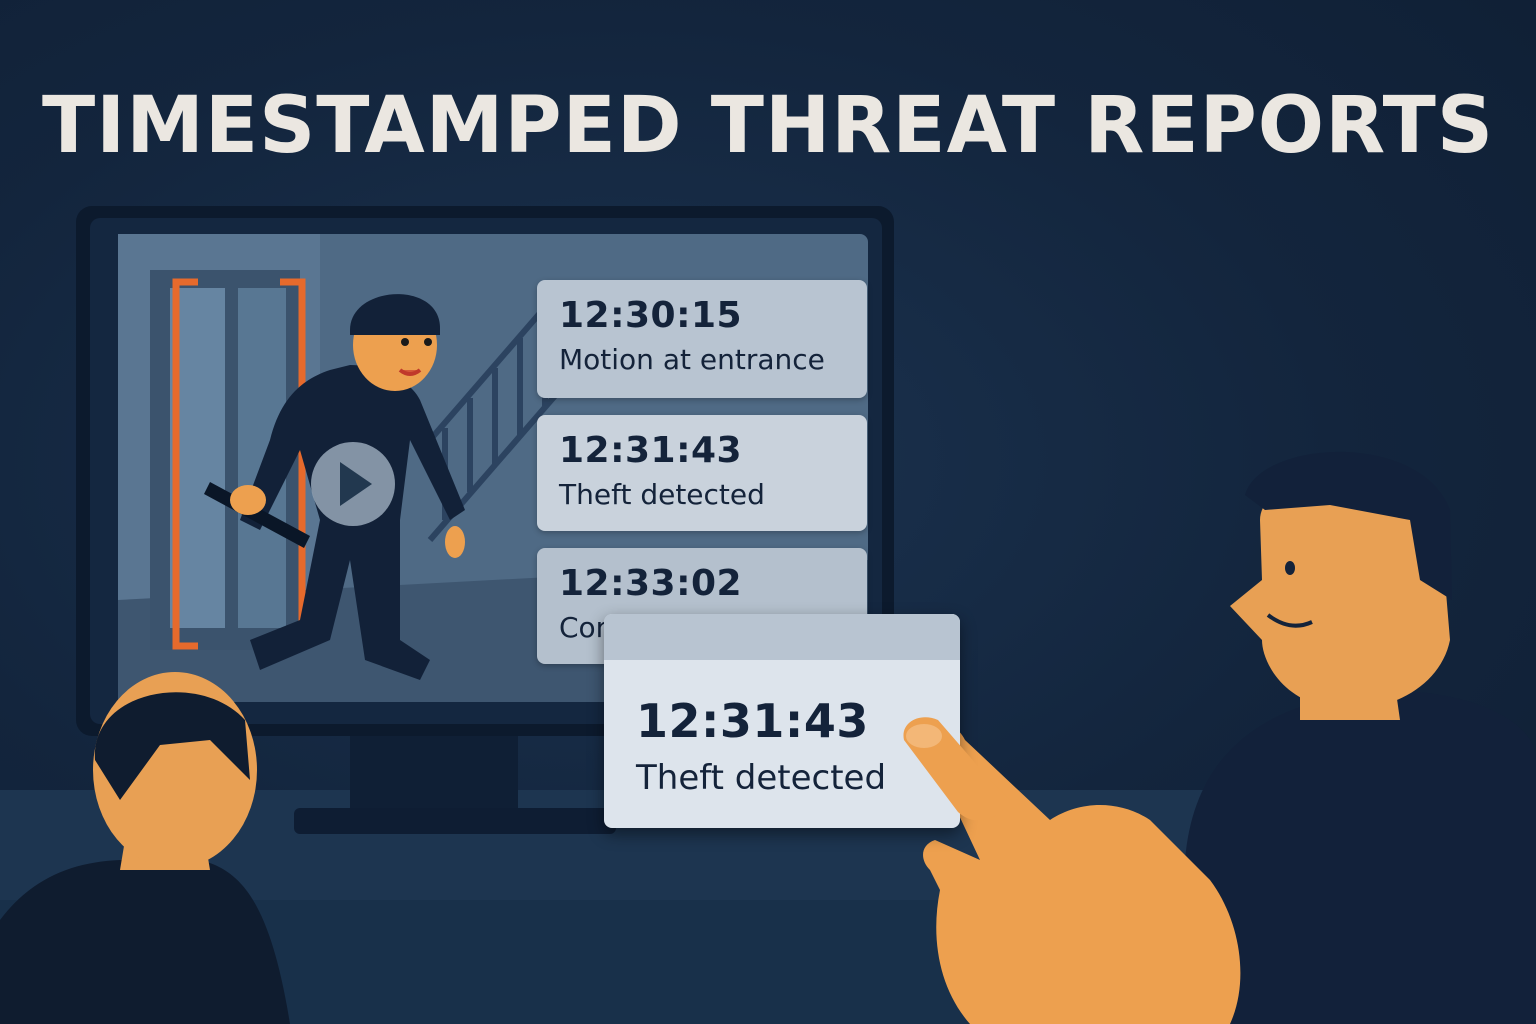 This screenshot has height=1024, width=1536. What do you see at coordinates (702, 473) in the screenshot?
I see `event-card: 12:31:43 Theft detected` at bounding box center [702, 473].